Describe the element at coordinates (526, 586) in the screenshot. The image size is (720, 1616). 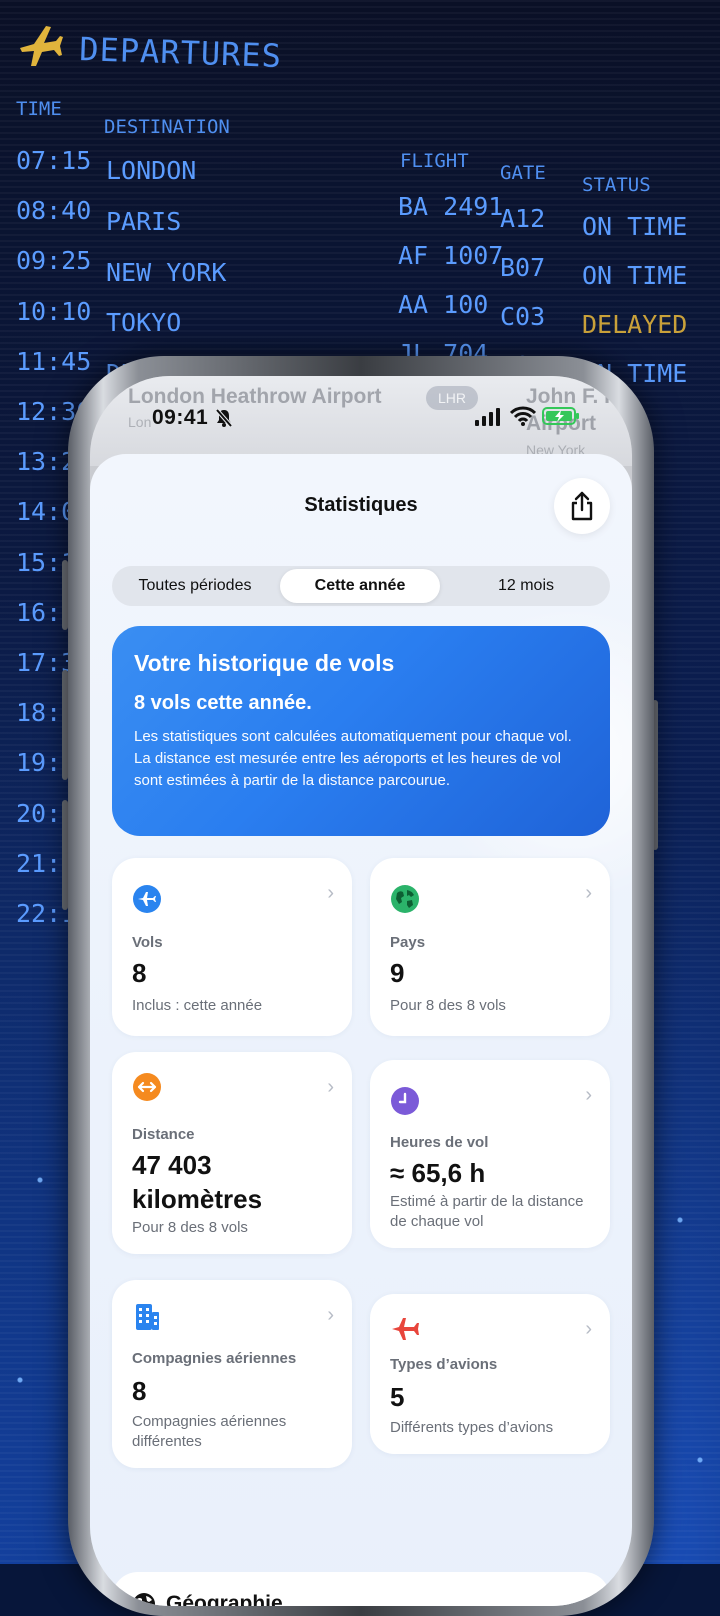
I see `segment-12-months: 12 mois` at that location.